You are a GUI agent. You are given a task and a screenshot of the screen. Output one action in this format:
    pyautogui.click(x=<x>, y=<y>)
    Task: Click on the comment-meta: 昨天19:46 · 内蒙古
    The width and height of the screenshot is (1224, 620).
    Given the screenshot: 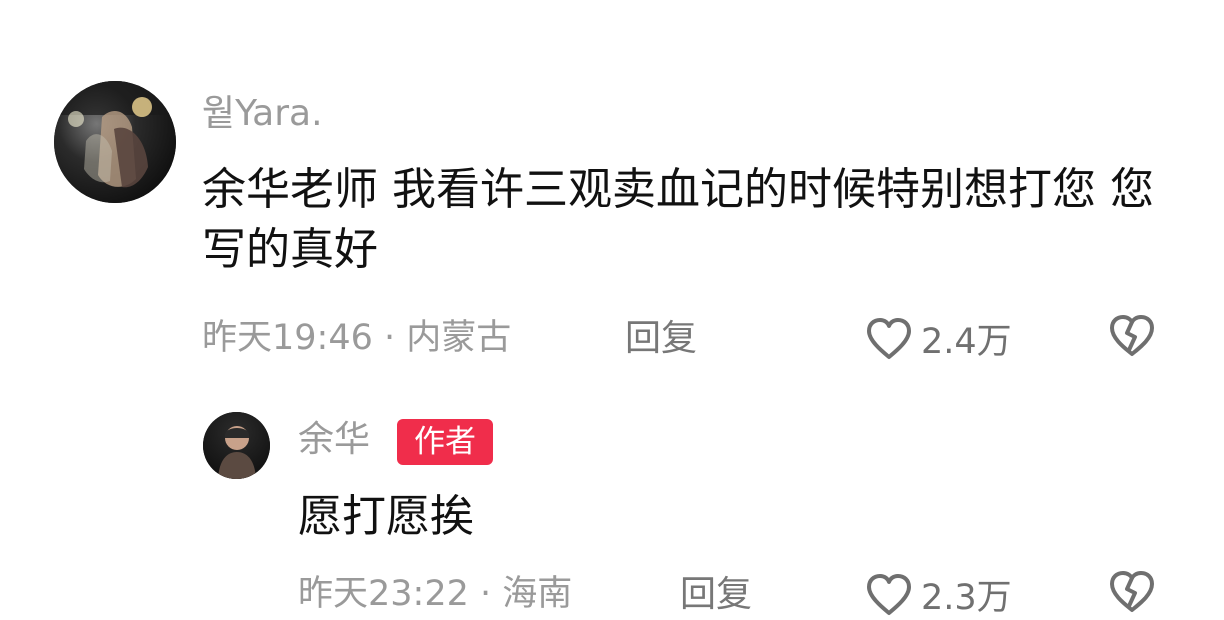 What is the action you would take?
    pyautogui.click(x=356, y=338)
    